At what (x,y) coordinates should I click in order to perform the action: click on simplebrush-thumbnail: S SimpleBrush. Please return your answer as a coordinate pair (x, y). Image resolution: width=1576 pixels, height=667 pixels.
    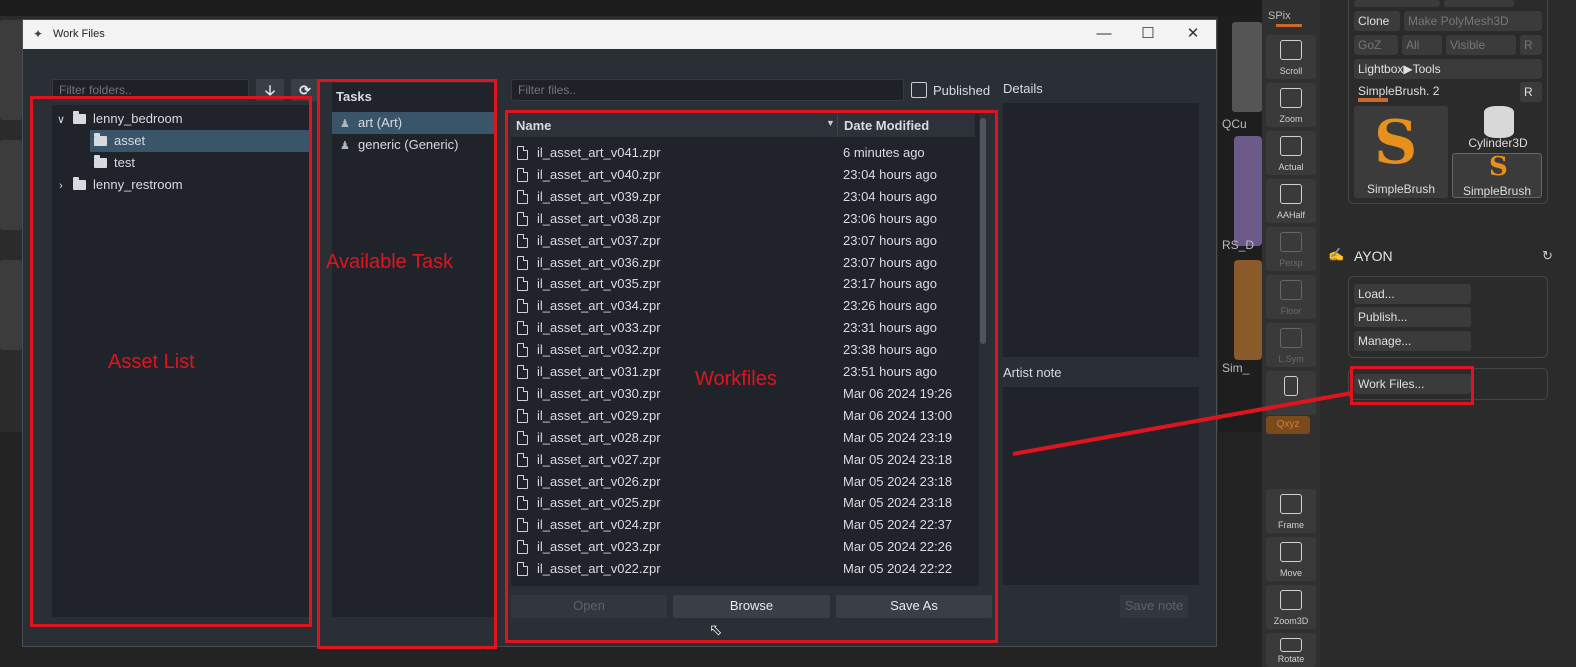
    Looking at the image, I should click on (1401, 152).